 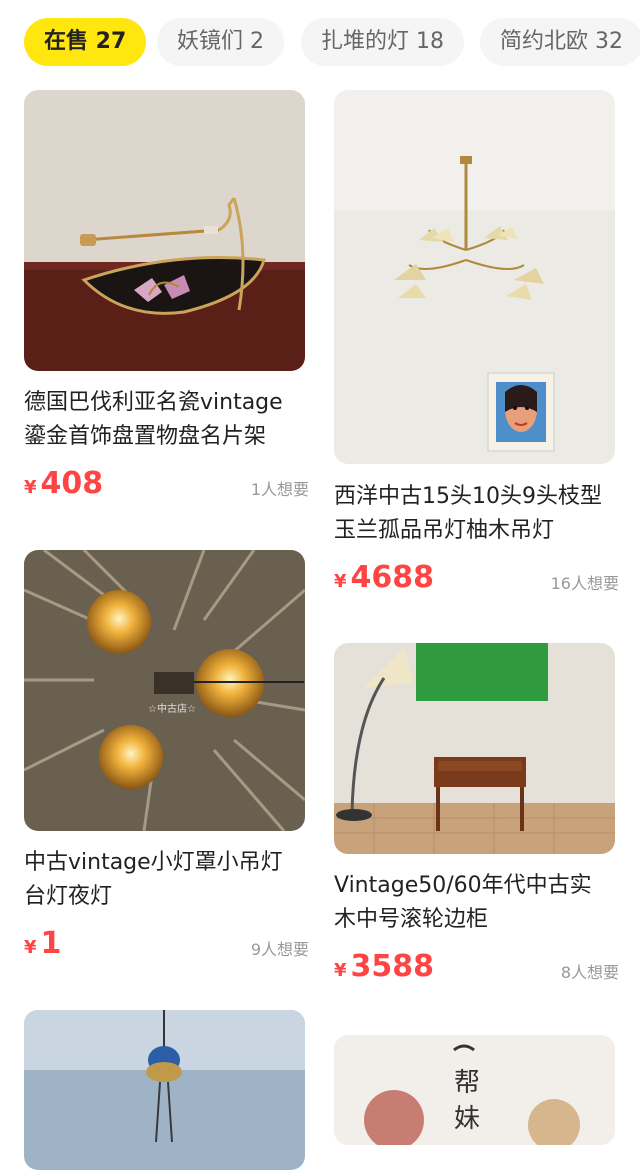 I want to click on watermark-text: ☆中古店☆, so click(x=172, y=709).